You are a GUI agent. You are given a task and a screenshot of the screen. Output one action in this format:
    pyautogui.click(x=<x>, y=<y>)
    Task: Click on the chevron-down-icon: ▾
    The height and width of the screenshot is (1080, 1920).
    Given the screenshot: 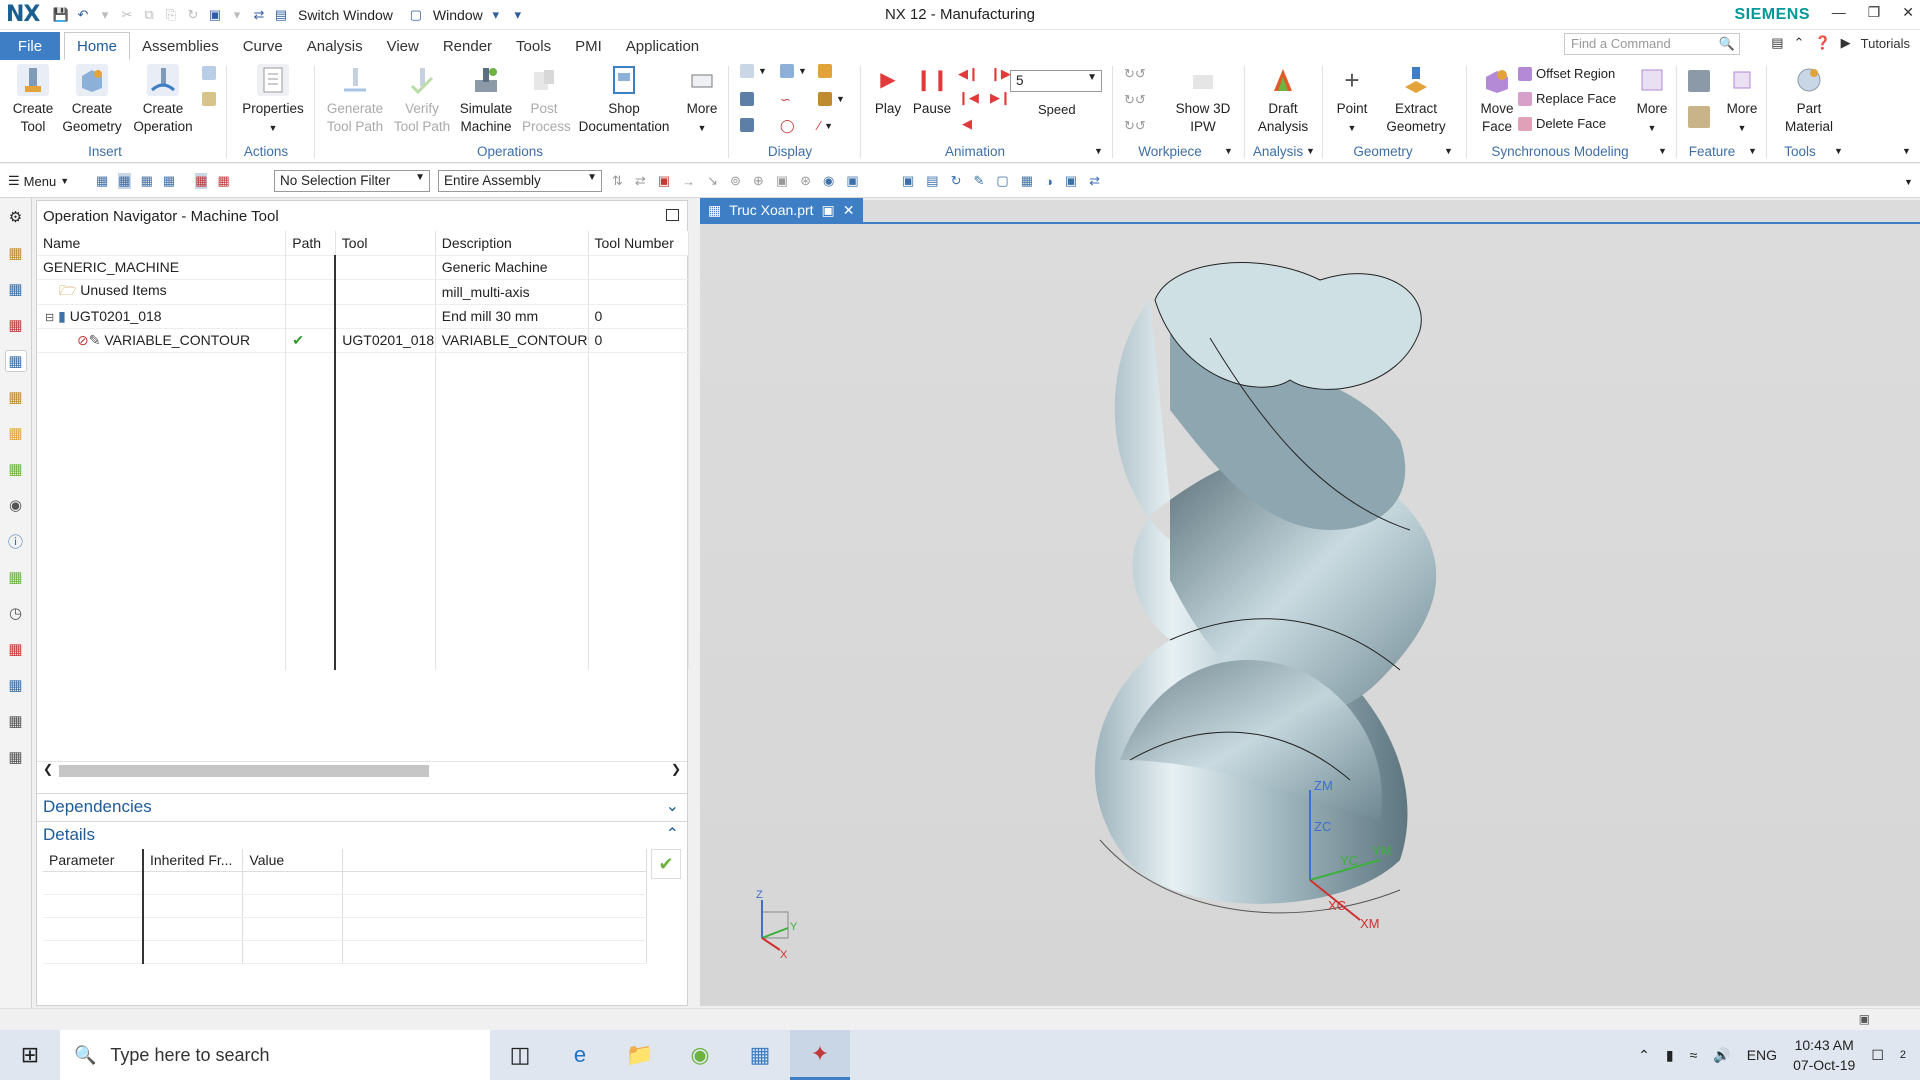 What is the action you would take?
    pyautogui.click(x=496, y=15)
    